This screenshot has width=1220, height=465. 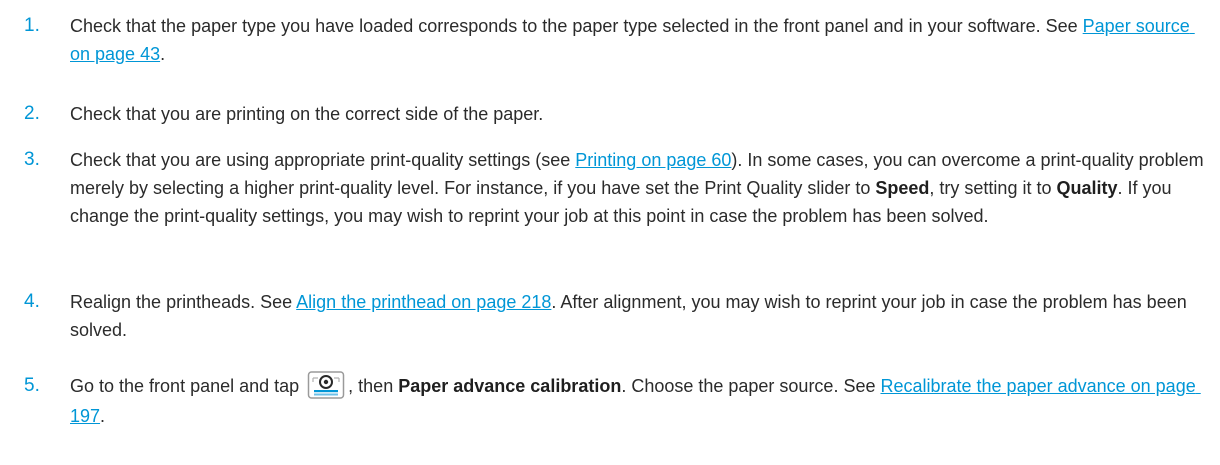 I want to click on step-number: 3., so click(x=32, y=159).